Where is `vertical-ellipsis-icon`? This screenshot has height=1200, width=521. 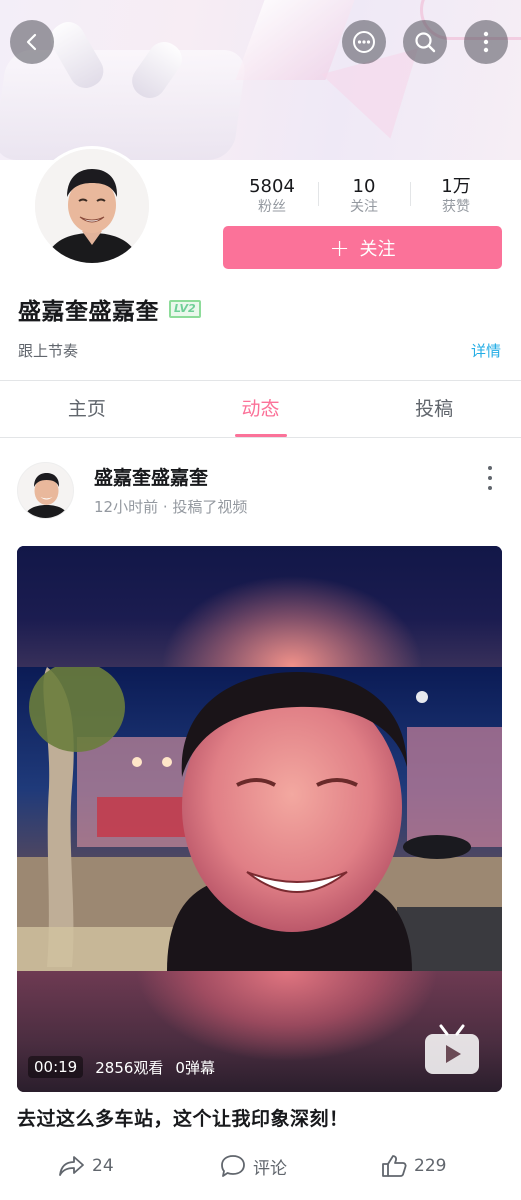
vertical-ellipsis-icon is located at coordinates (486, 42).